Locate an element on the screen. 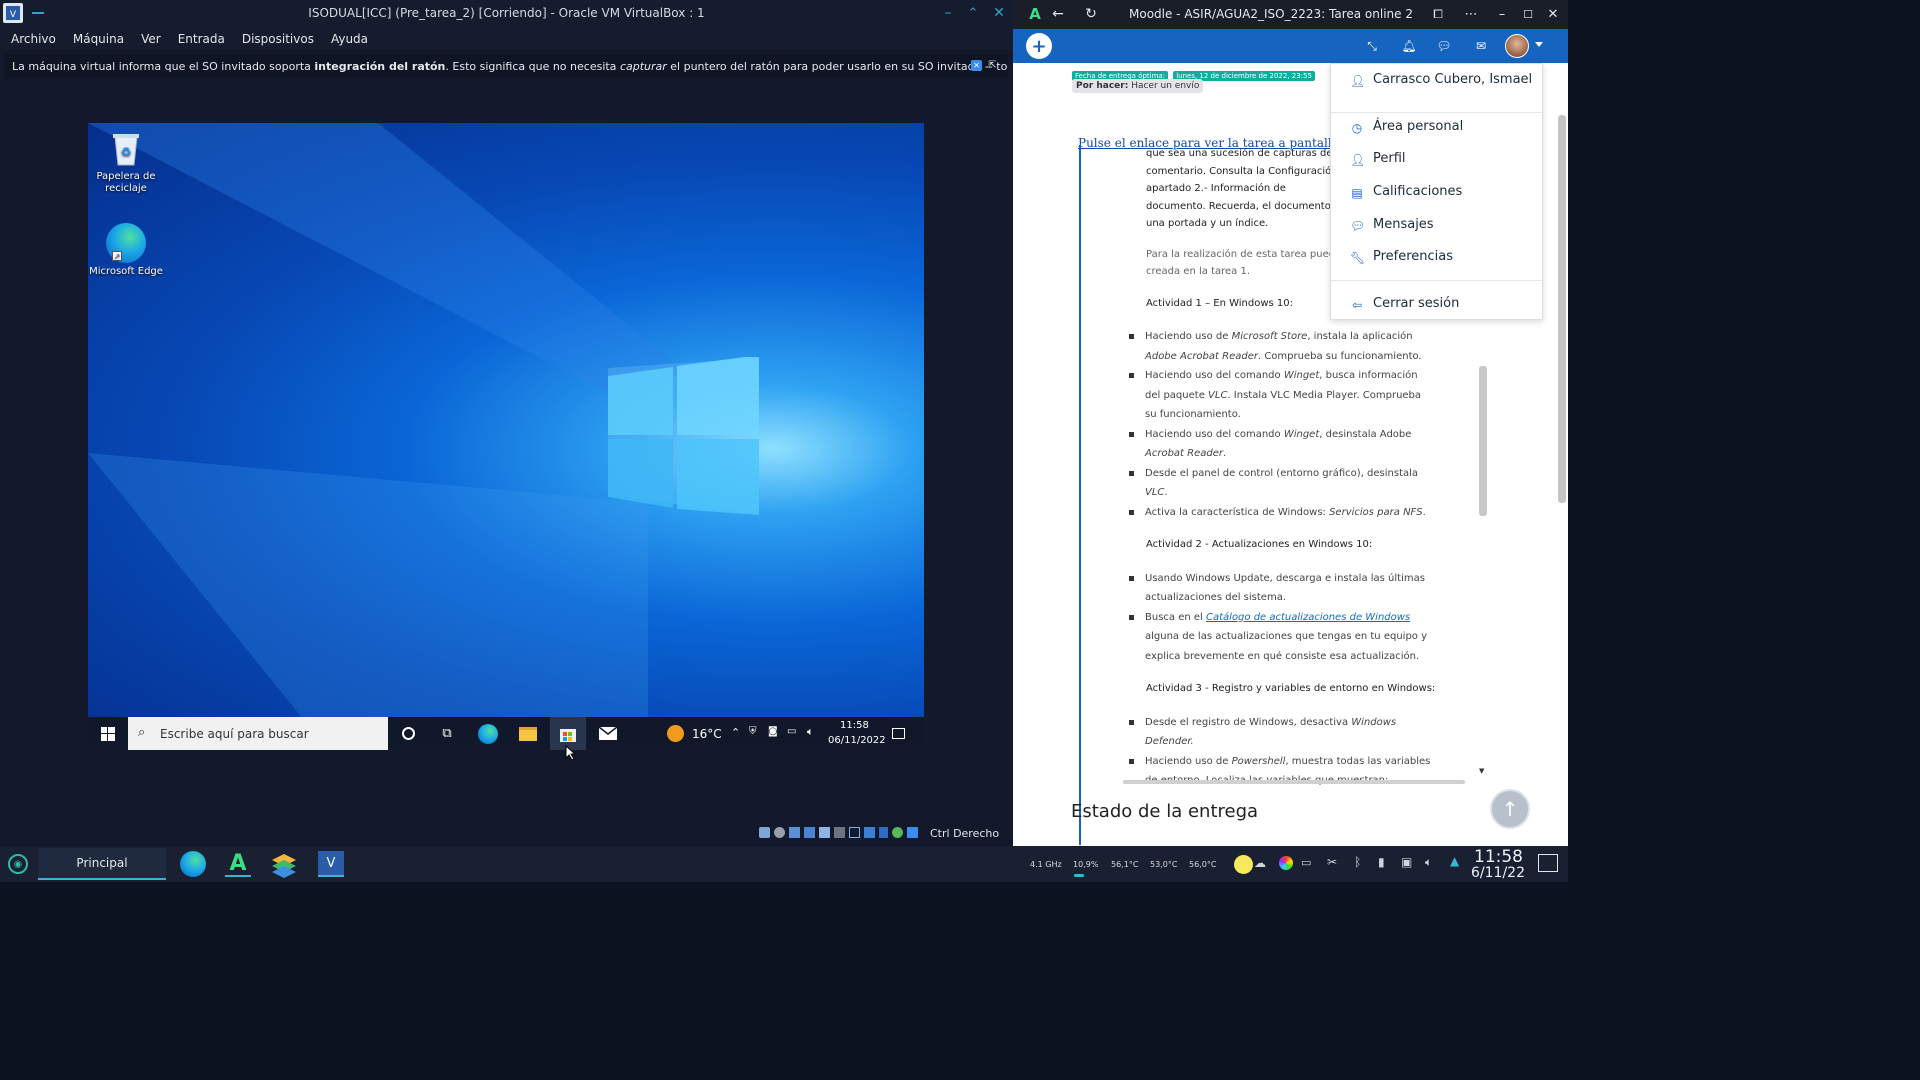 This screenshot has width=1920, height=1080. page-scrollbar is located at coordinates (1562, 309).